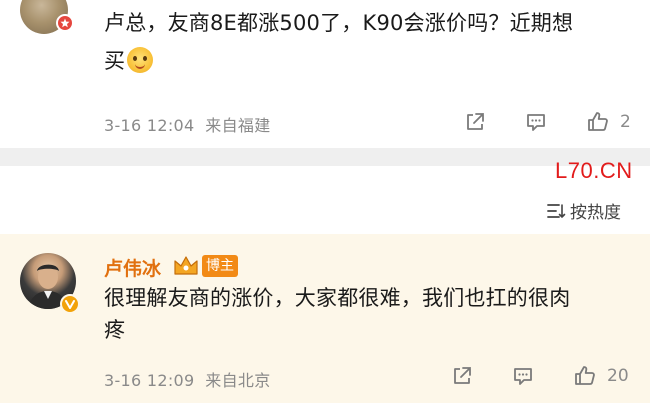  Describe the element at coordinates (238, 125) in the screenshot. I see `comment-location: 来自福建` at that location.